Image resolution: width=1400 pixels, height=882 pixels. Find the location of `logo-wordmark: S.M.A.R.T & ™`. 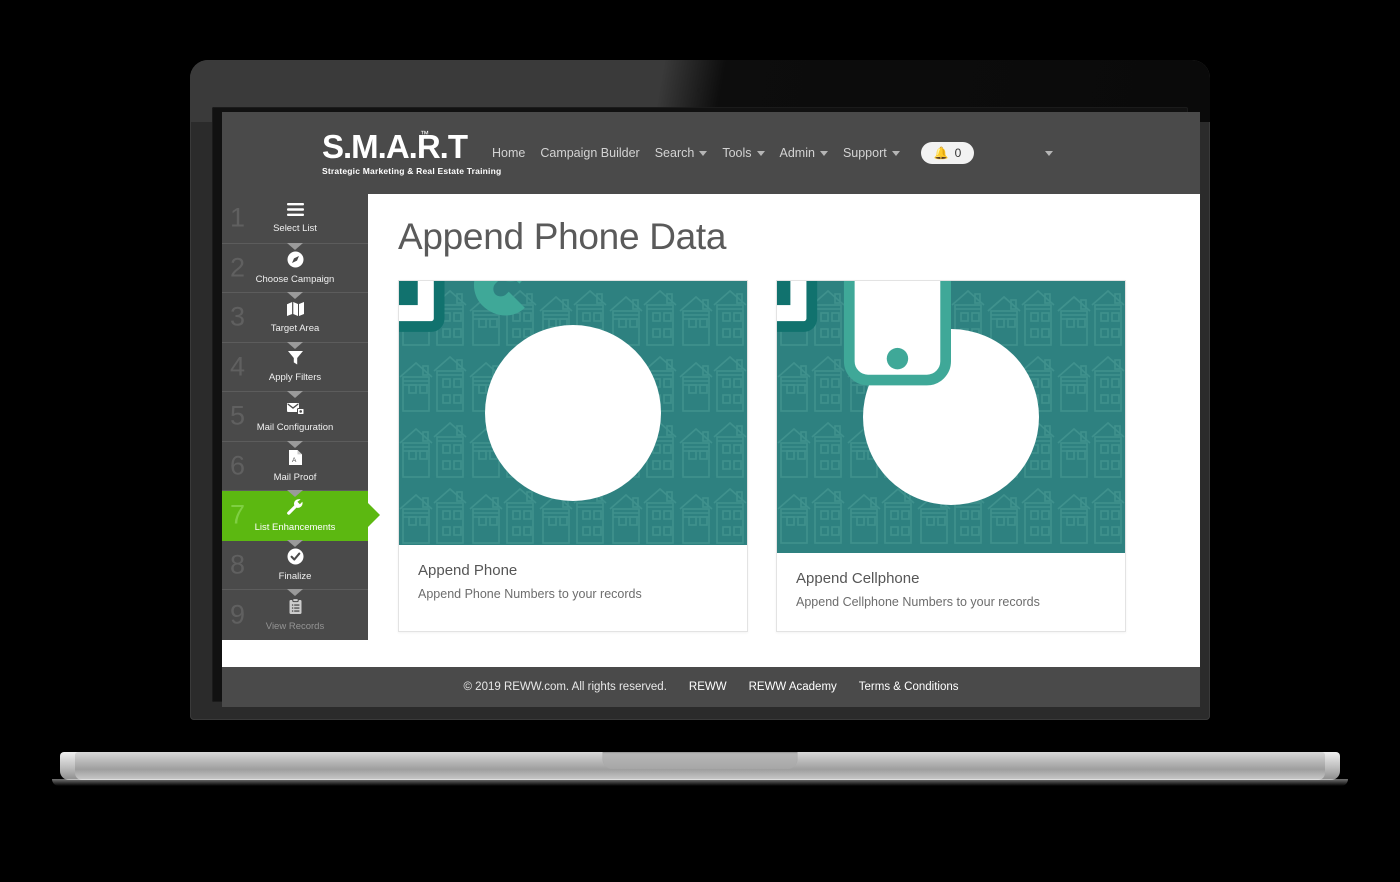

logo-wordmark: S.M.A.R.T & ™ is located at coordinates (395, 147).